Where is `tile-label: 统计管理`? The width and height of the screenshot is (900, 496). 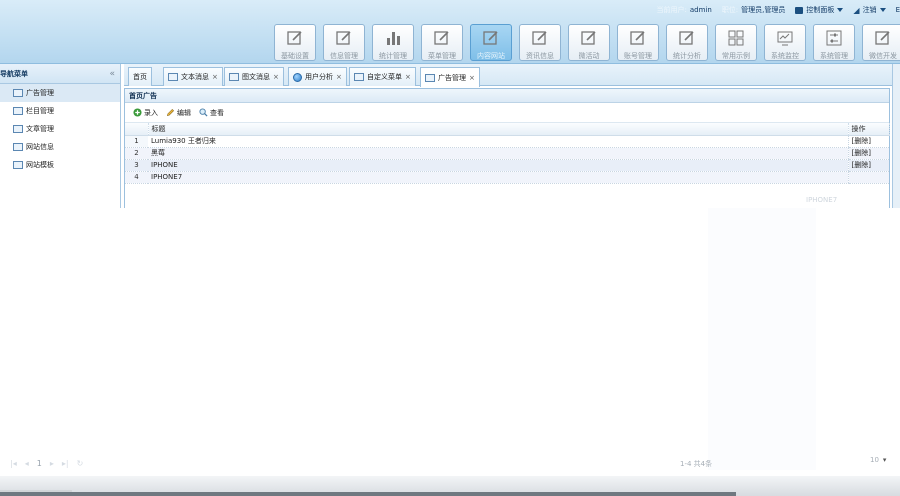
tile-label: 统计管理 is located at coordinates (393, 56).